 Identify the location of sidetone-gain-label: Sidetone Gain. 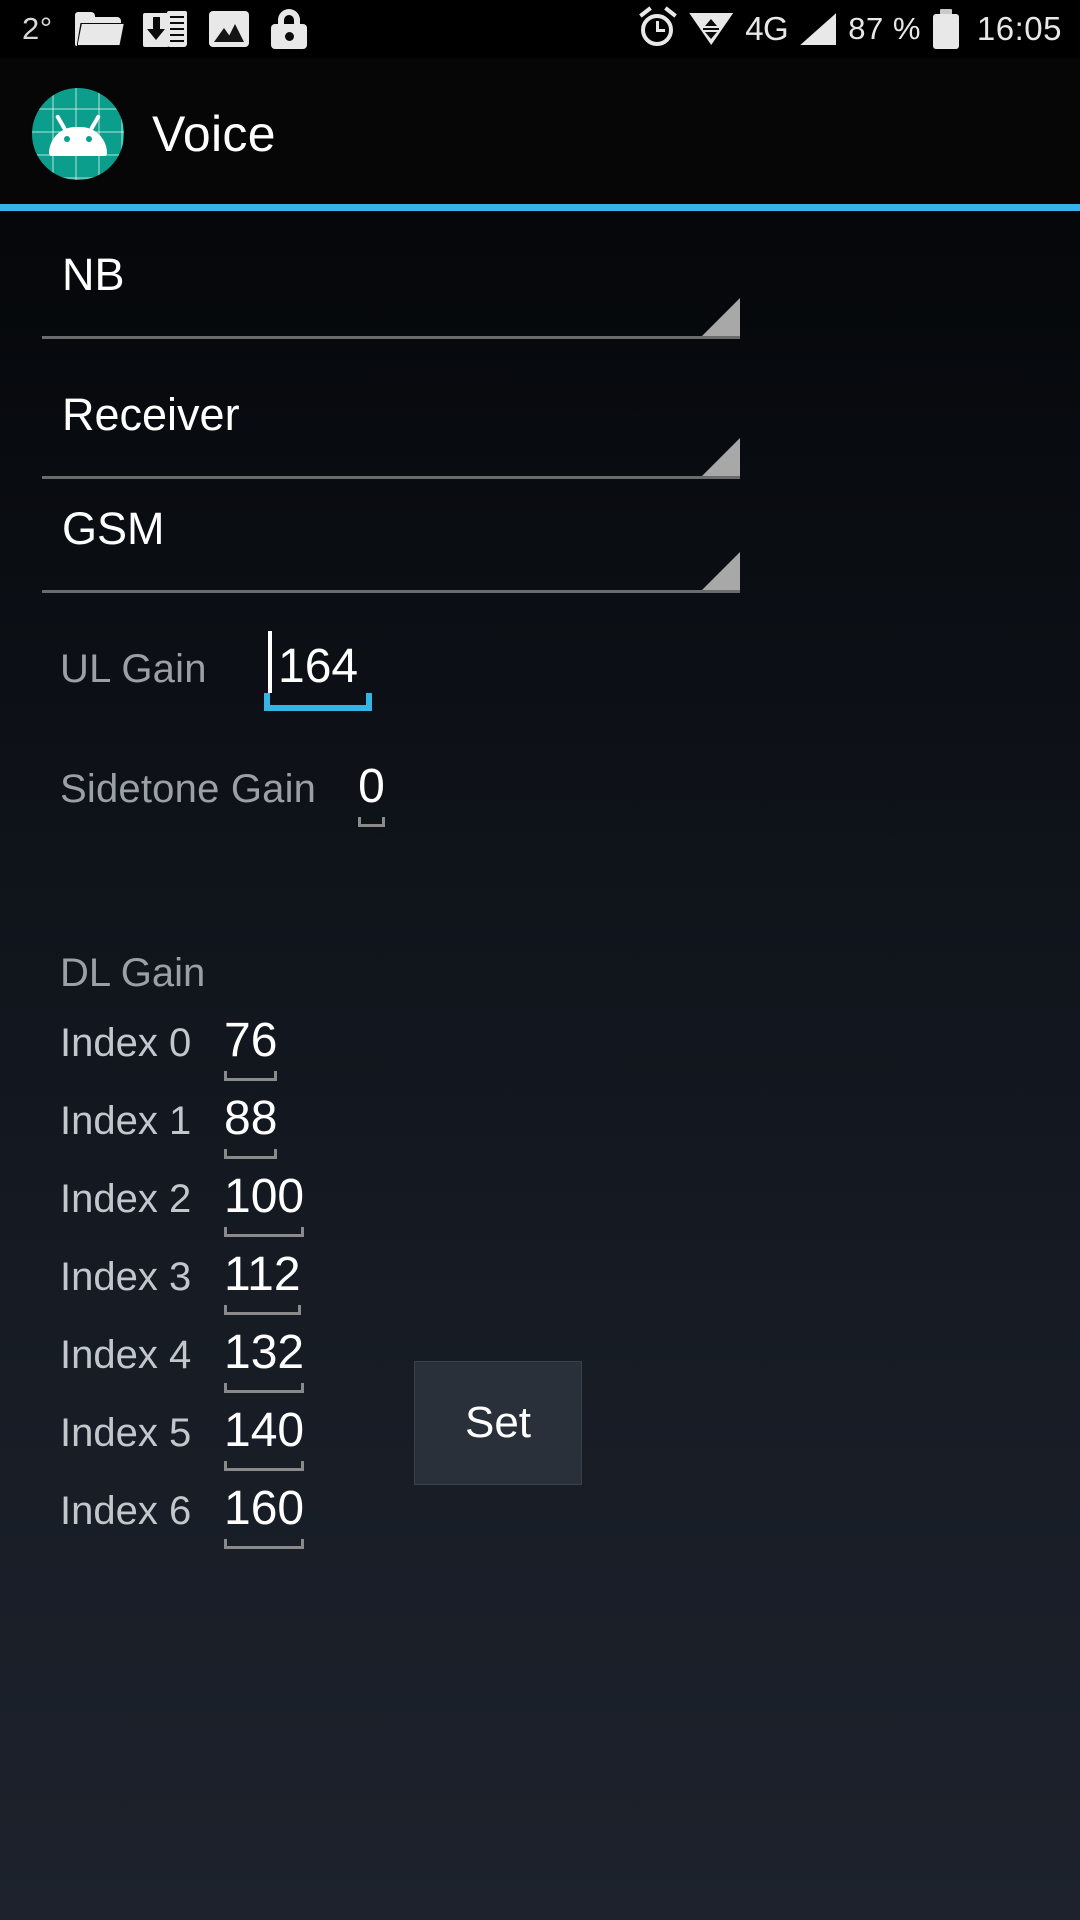
(188, 789).